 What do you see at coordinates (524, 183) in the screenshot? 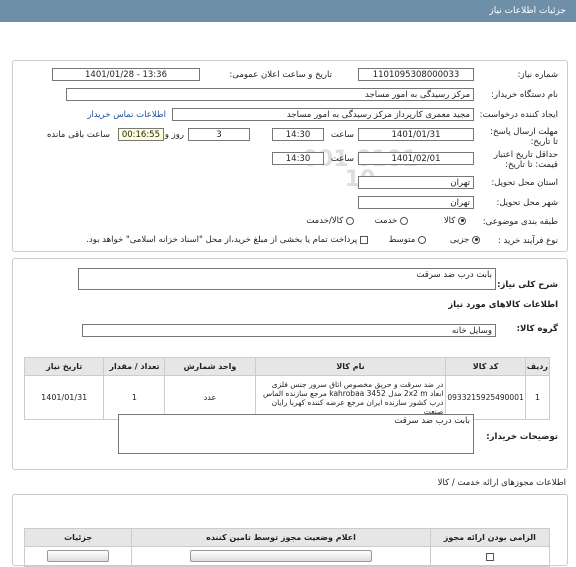
I see `province-label: استان محل تحویل:` at bounding box center [524, 183].